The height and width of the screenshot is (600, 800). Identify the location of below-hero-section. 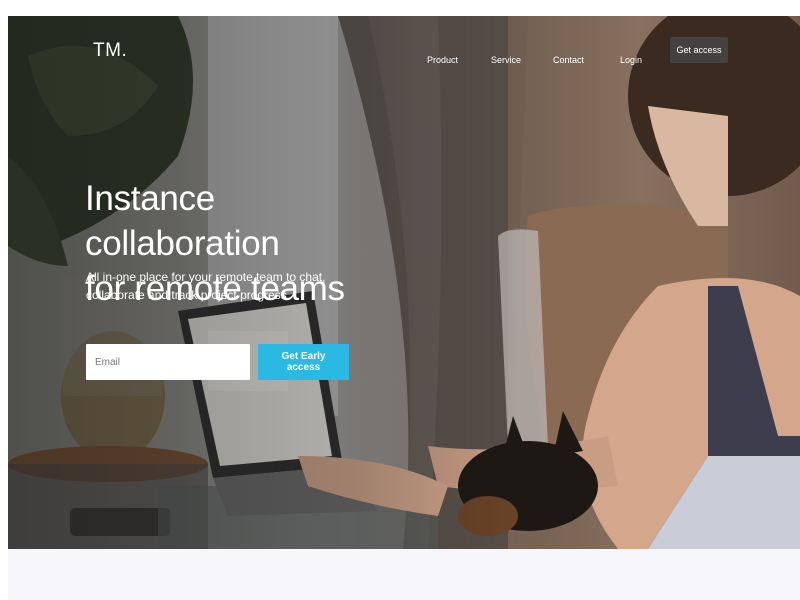
(404, 574).